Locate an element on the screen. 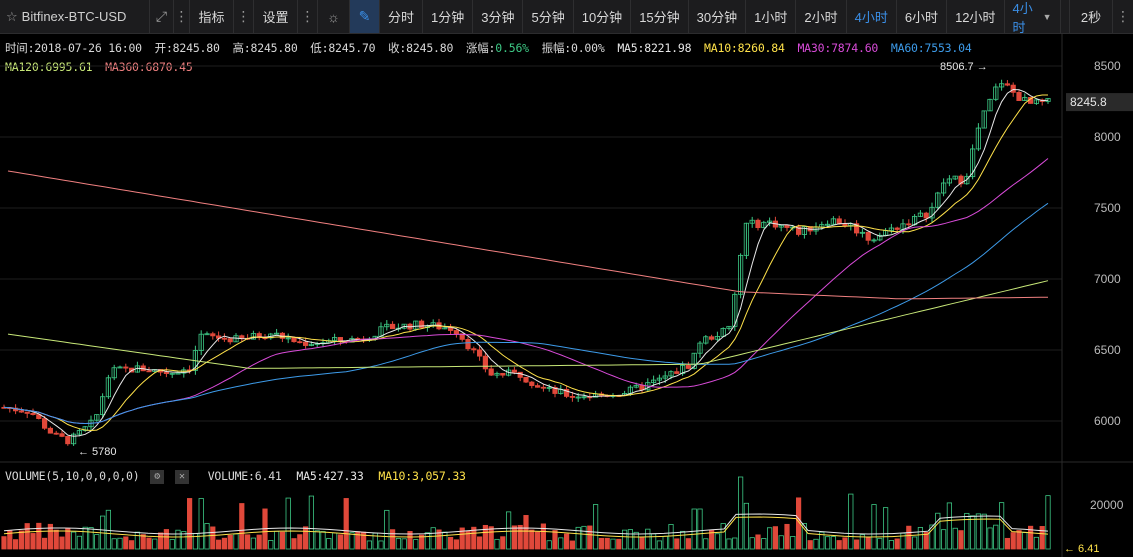 The image size is (1133, 557). low-annotation: ← 5780 is located at coordinates (97, 452).